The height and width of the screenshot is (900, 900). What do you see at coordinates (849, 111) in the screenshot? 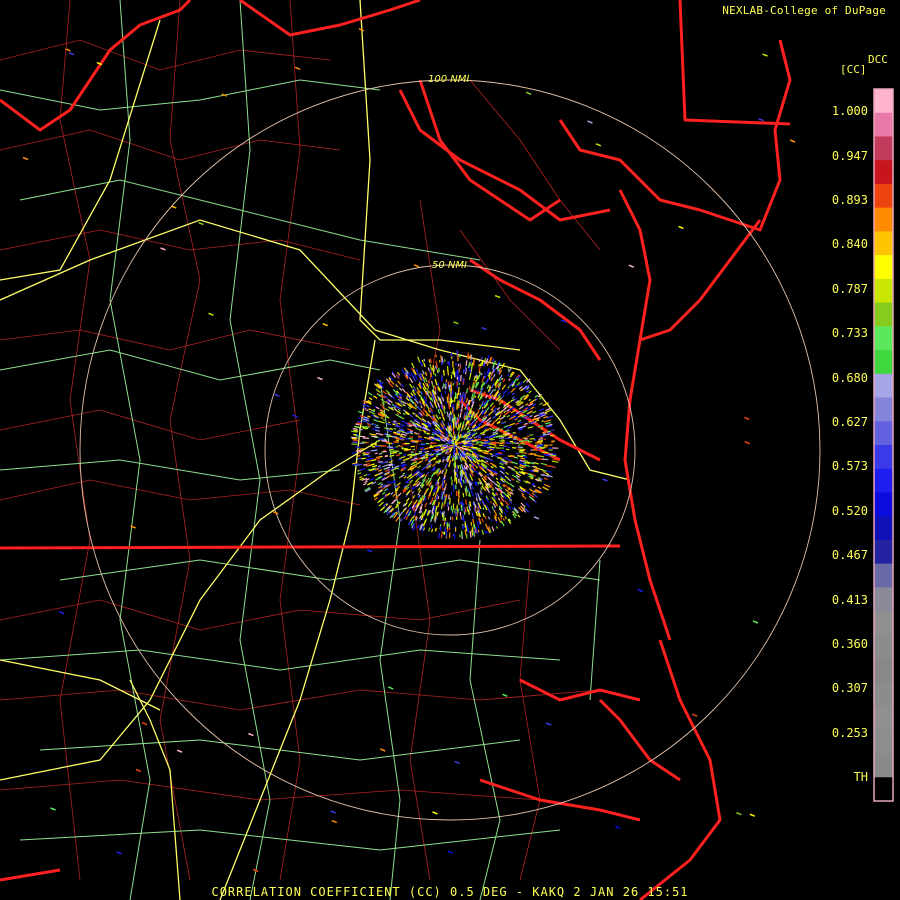
I see `legend-label: 1.000` at bounding box center [849, 111].